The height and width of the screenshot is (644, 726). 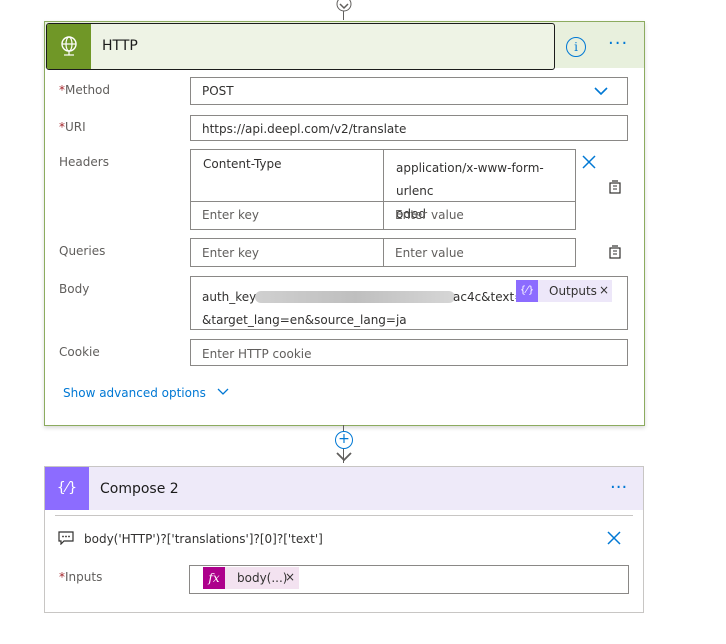 I want to click on body-expression-token: fx body(...) ×, so click(x=251, y=578).